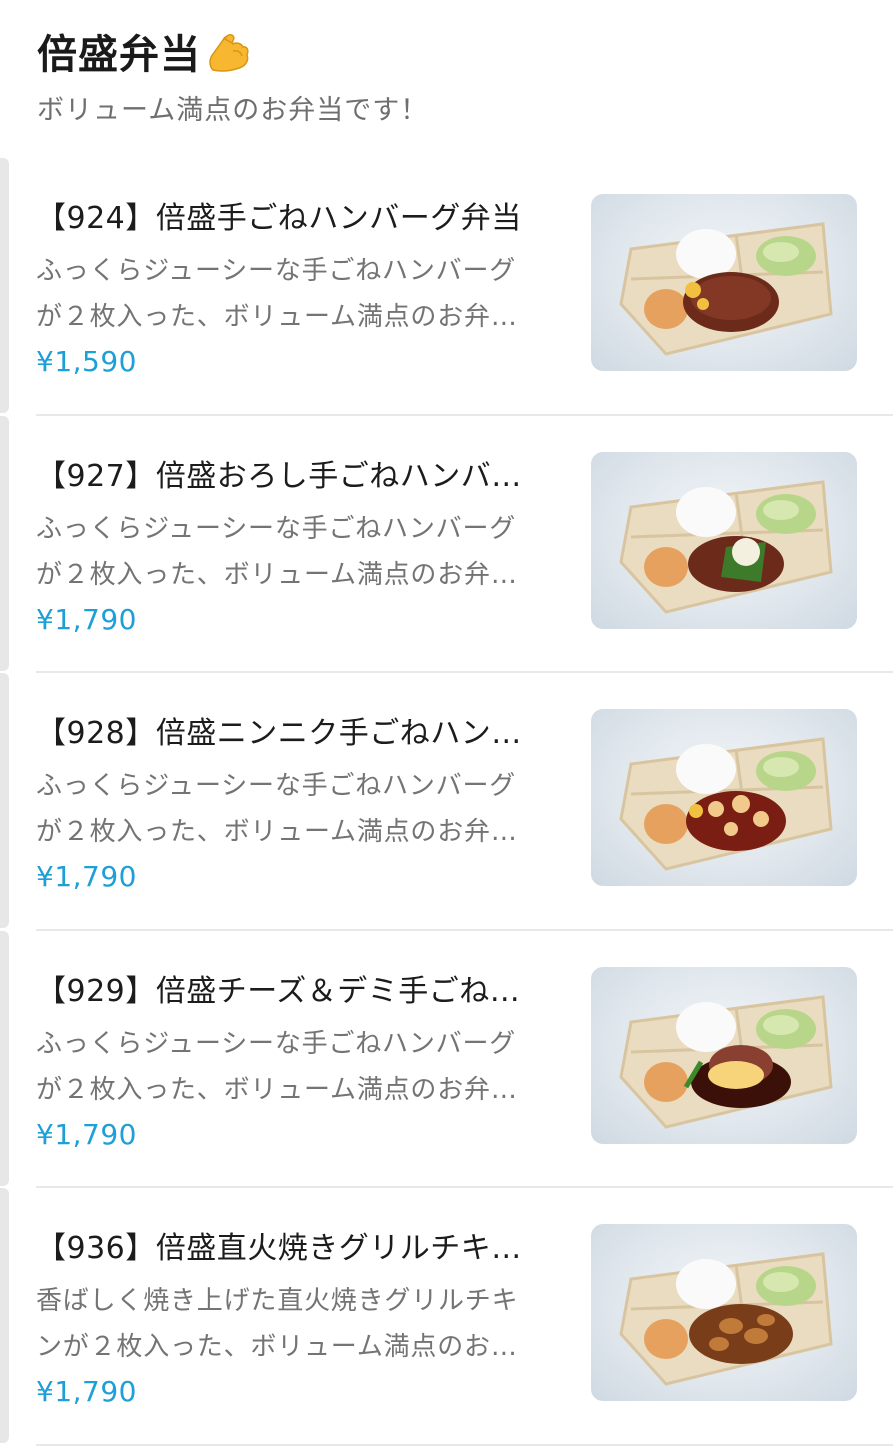 Image resolution: width=893 pixels, height=1448 pixels. What do you see at coordinates (279, 218) in the screenshot?
I see `item-name: 【924】倍盛手ごねハンバーグ弁当` at bounding box center [279, 218].